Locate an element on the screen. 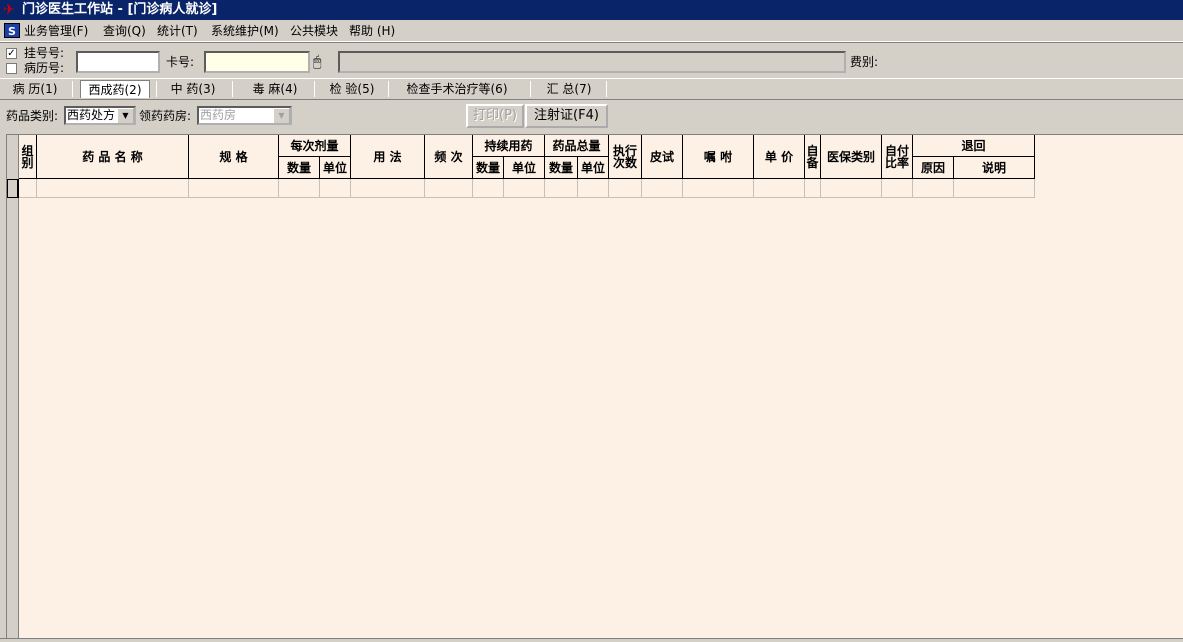 This screenshot has width=1183, height=642. col-self-pay-ratio: 自付比率 is located at coordinates (897, 157).